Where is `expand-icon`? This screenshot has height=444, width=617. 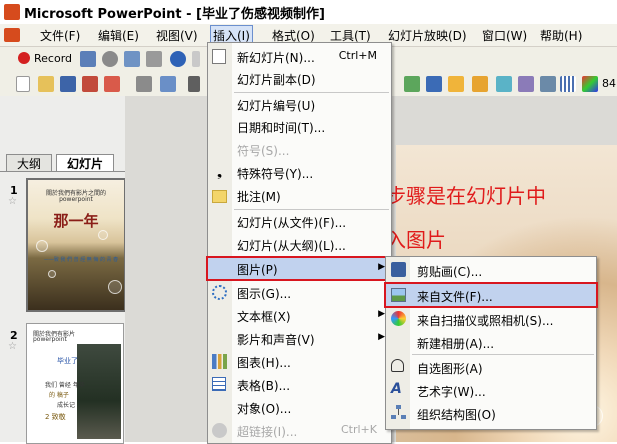 expand-icon is located at coordinates (526, 84).